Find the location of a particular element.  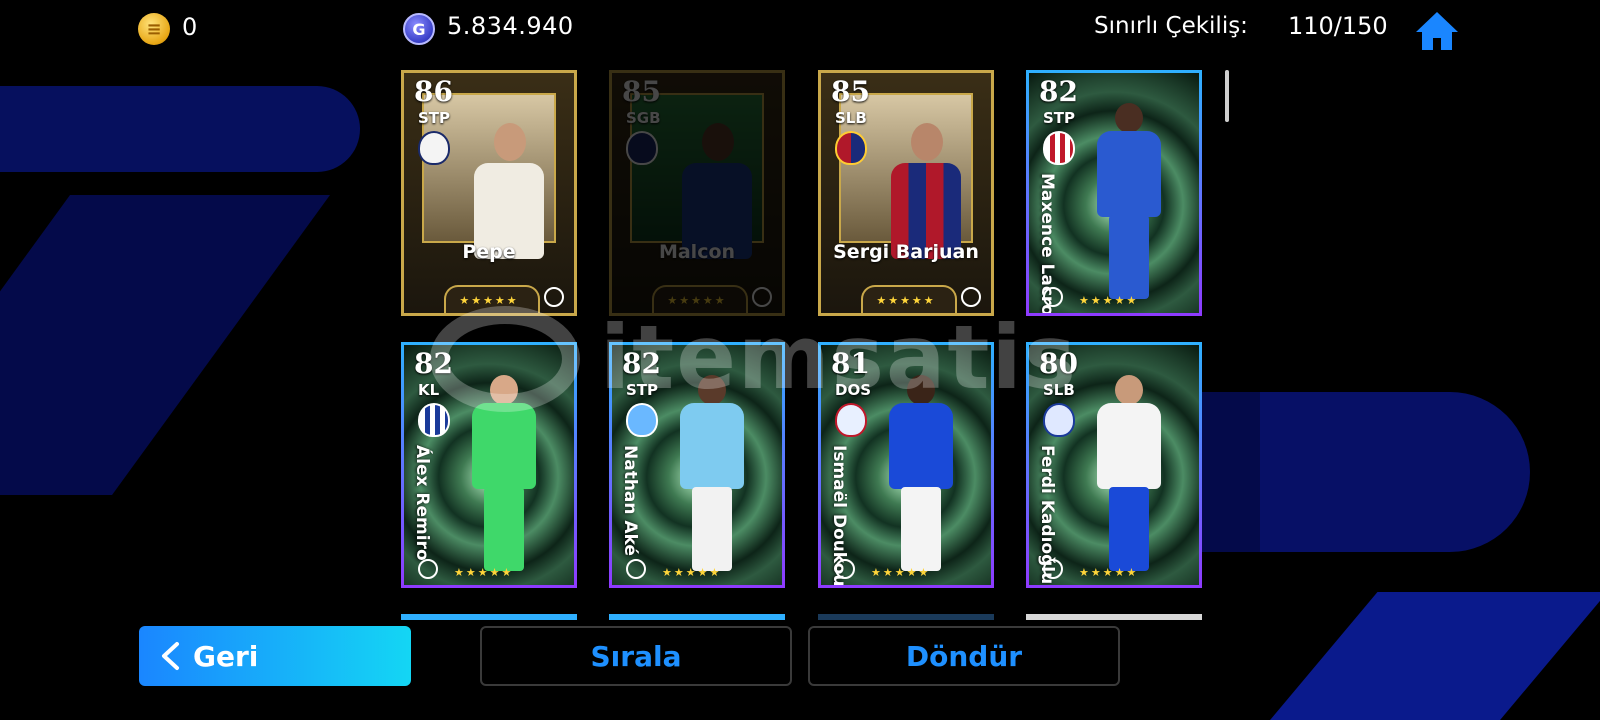

player-card: 82 KL Álex Remiro ★★★★★ is located at coordinates (489, 465).